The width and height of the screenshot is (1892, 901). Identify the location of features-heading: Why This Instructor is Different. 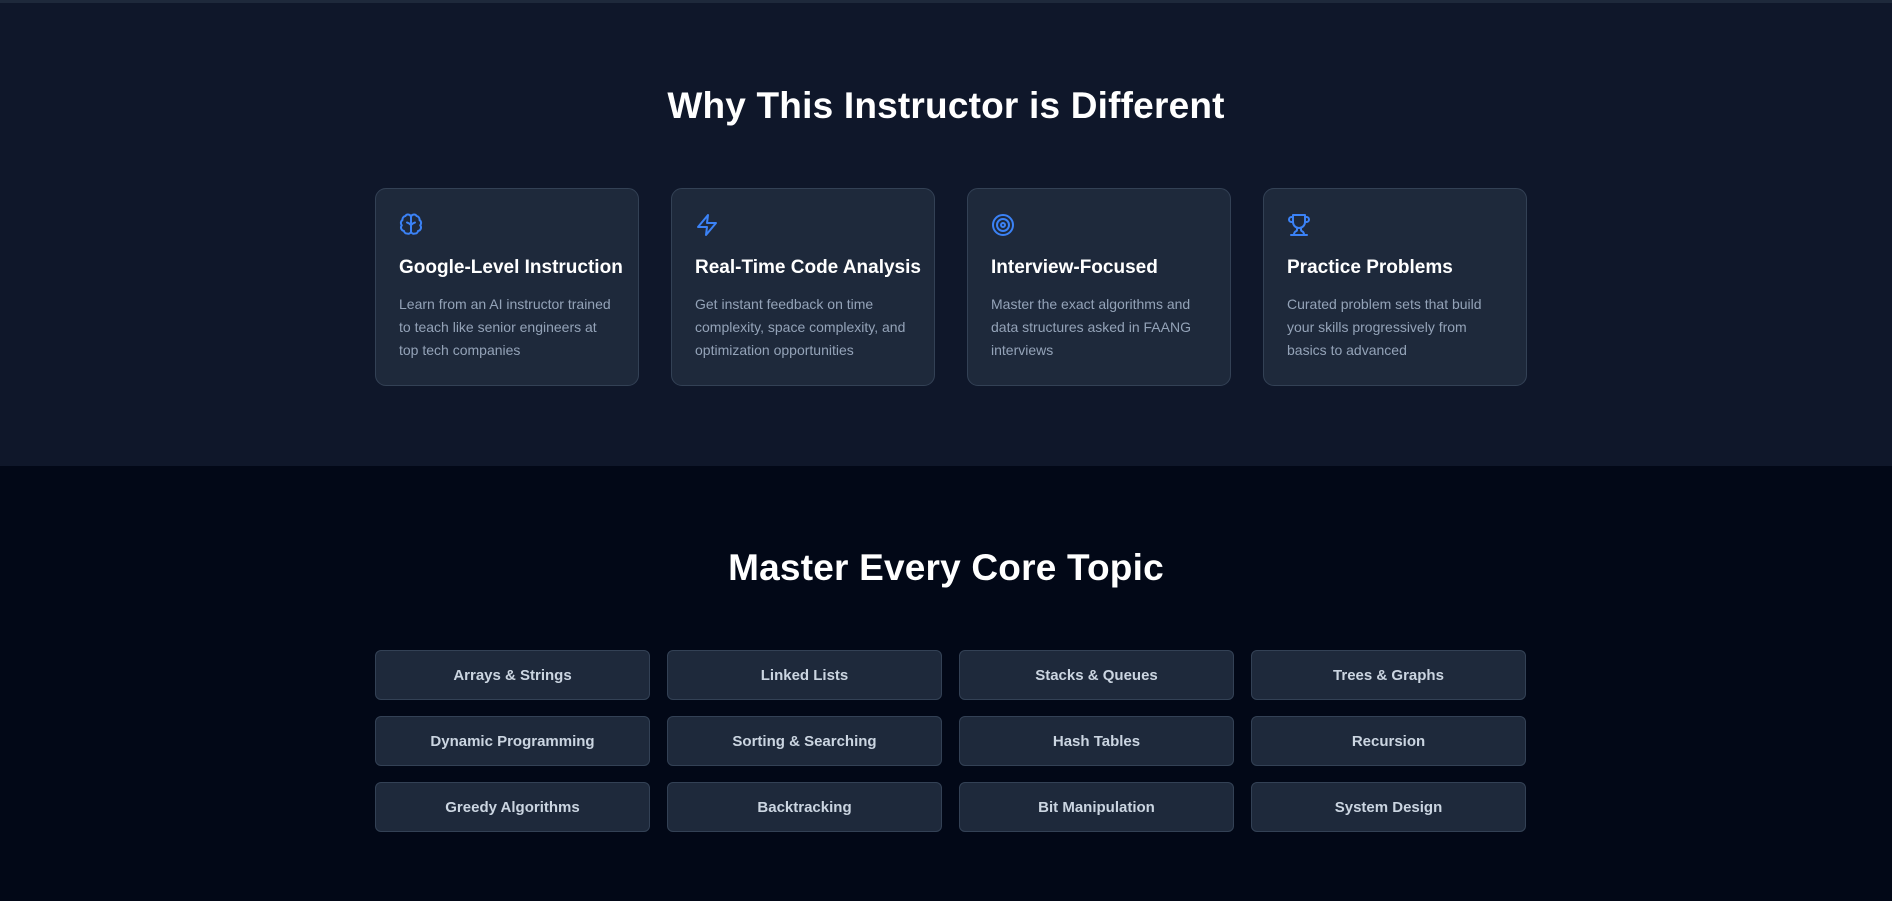
(946, 105).